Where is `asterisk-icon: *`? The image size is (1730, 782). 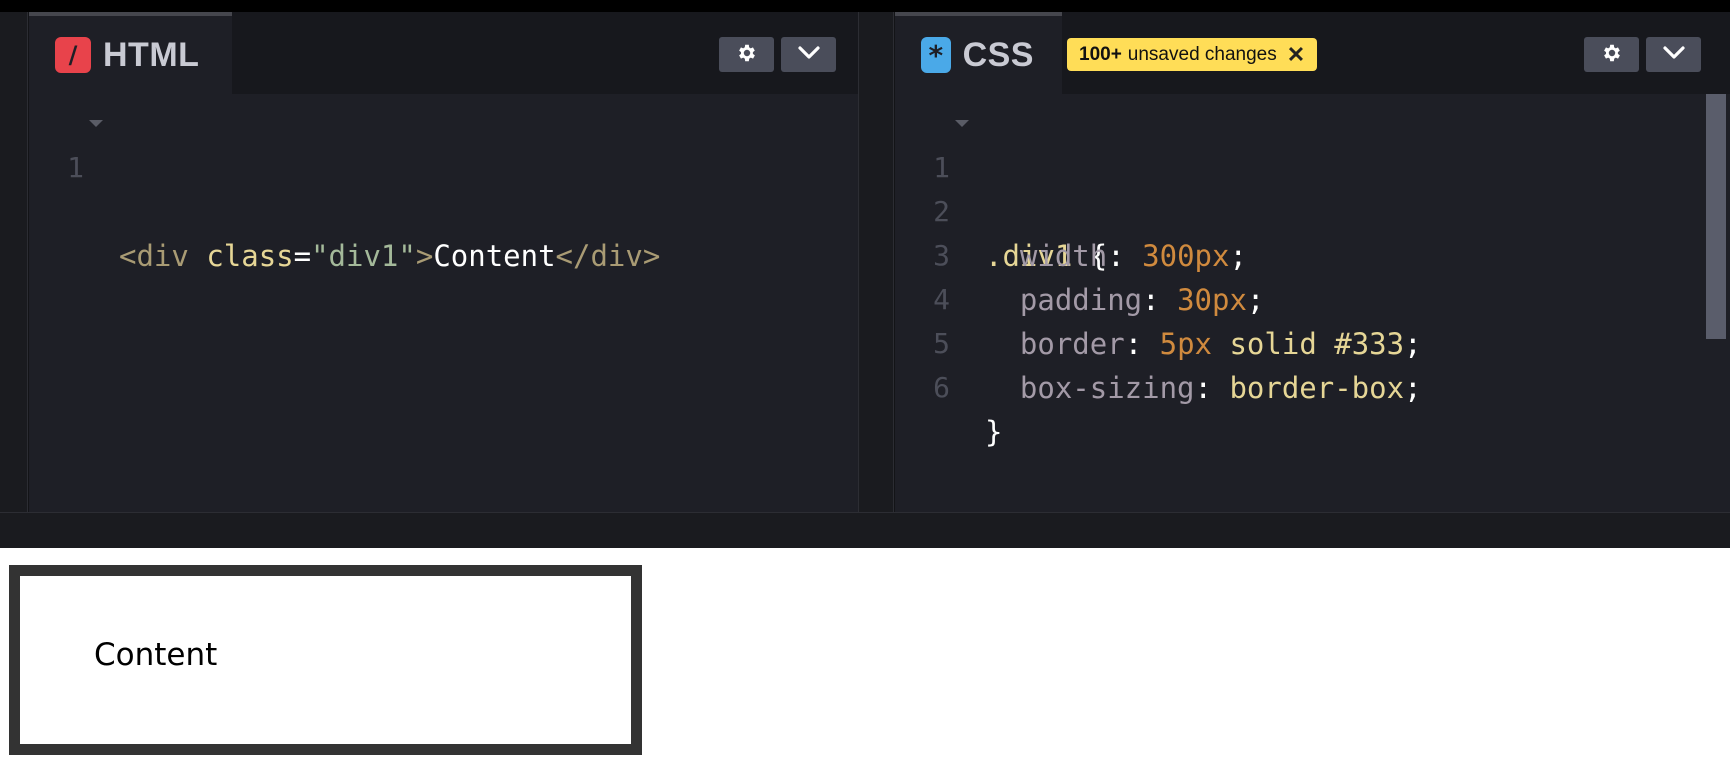 asterisk-icon: * is located at coordinates (936, 55).